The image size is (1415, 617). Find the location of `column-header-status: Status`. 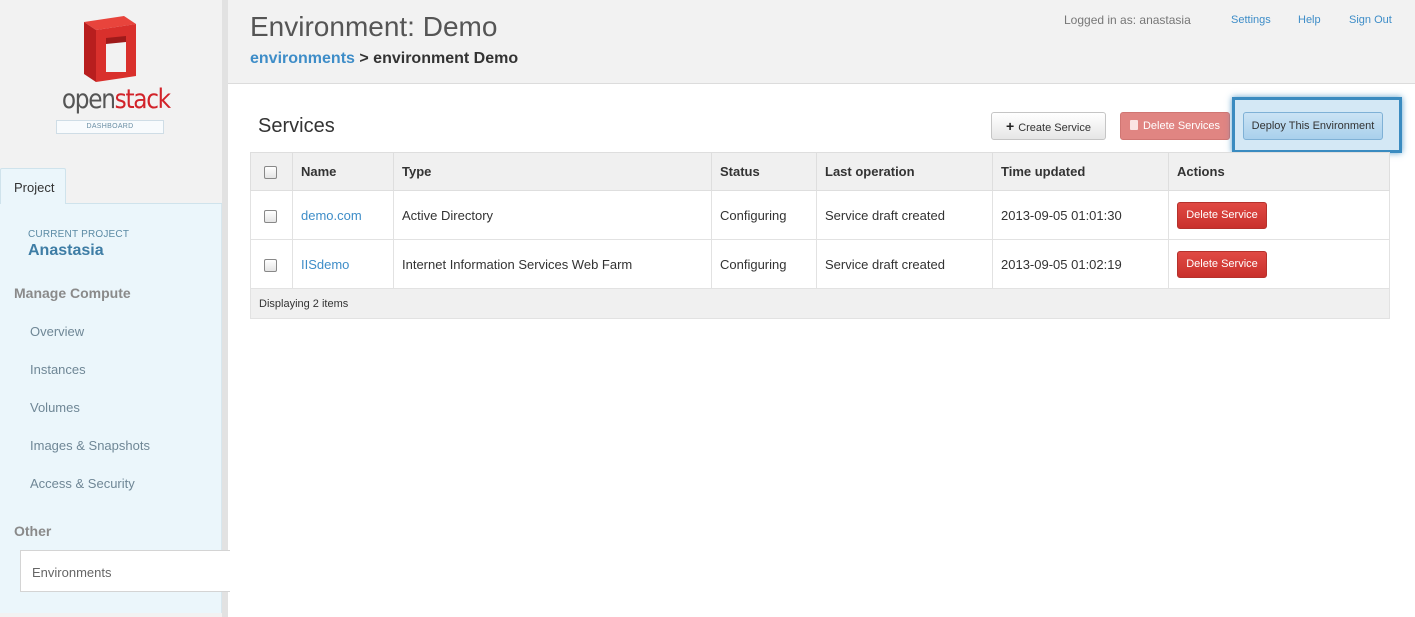

column-header-status: Status is located at coordinates (764, 171).